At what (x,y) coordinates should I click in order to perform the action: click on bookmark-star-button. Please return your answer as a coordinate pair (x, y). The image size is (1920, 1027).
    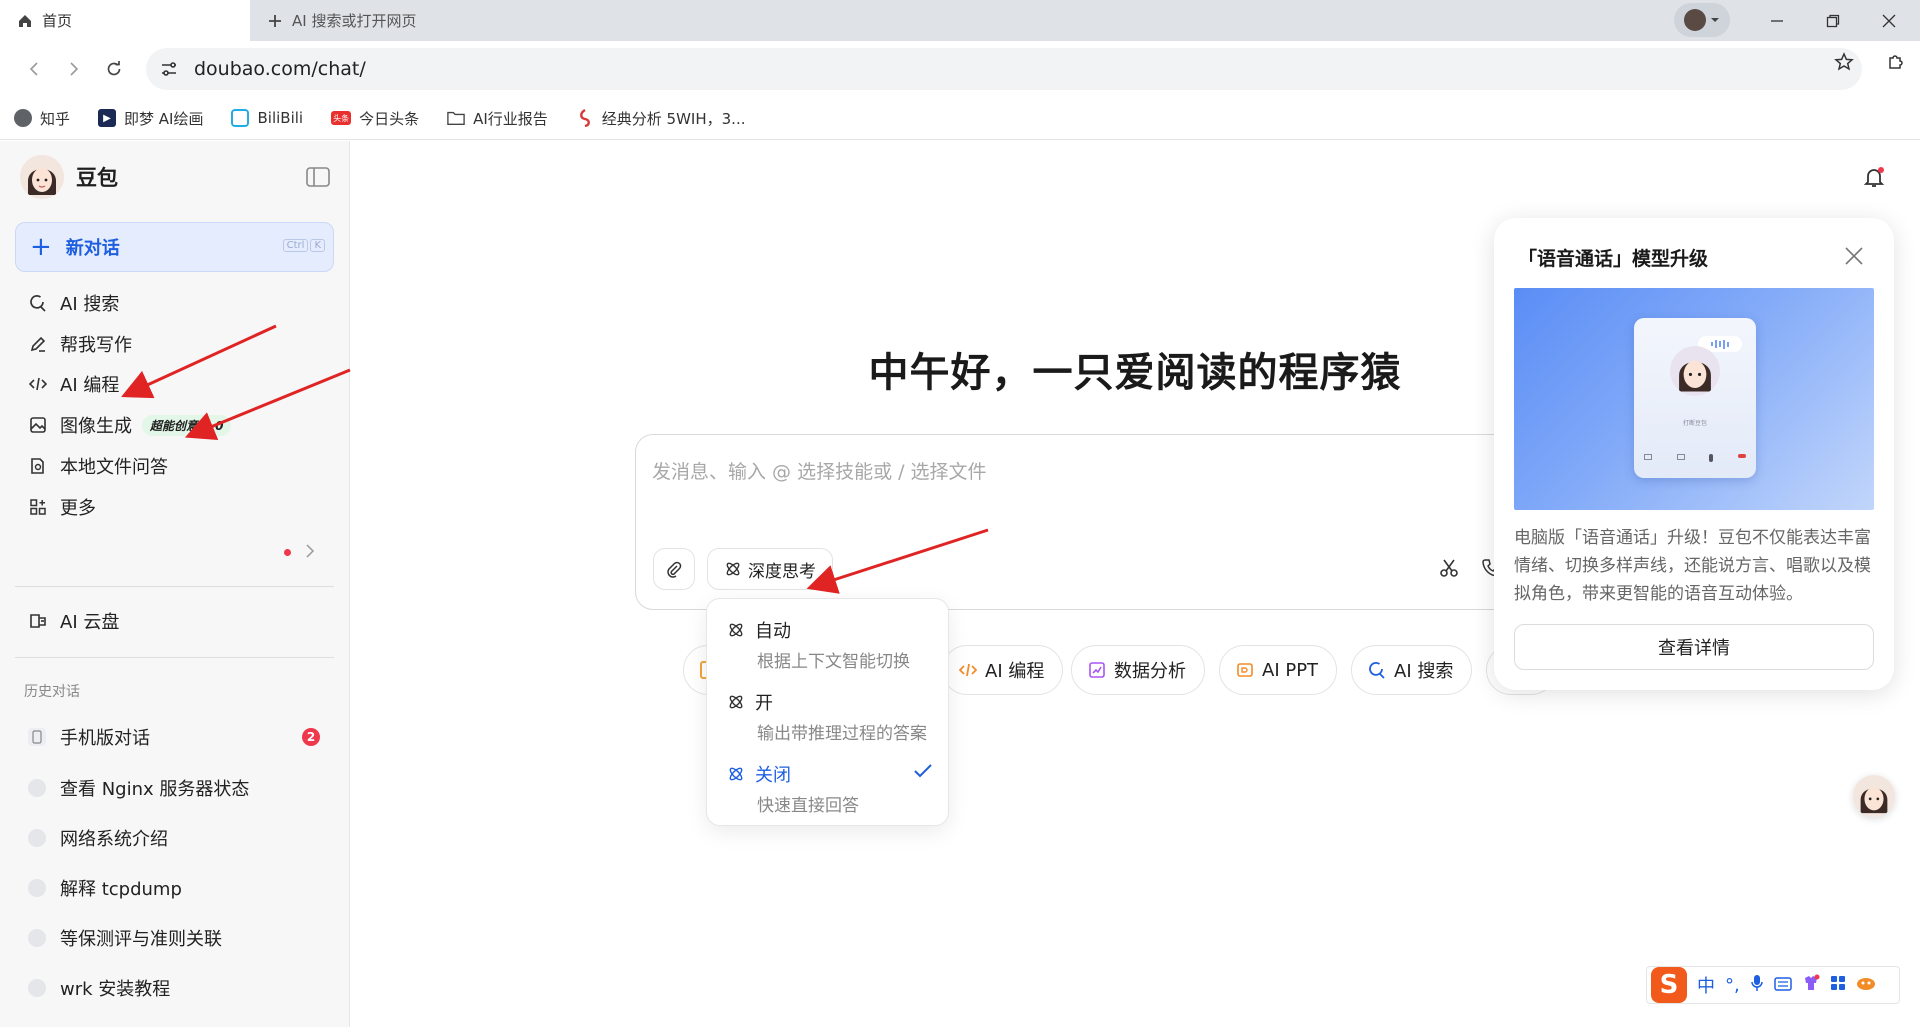
    Looking at the image, I should click on (1844, 64).